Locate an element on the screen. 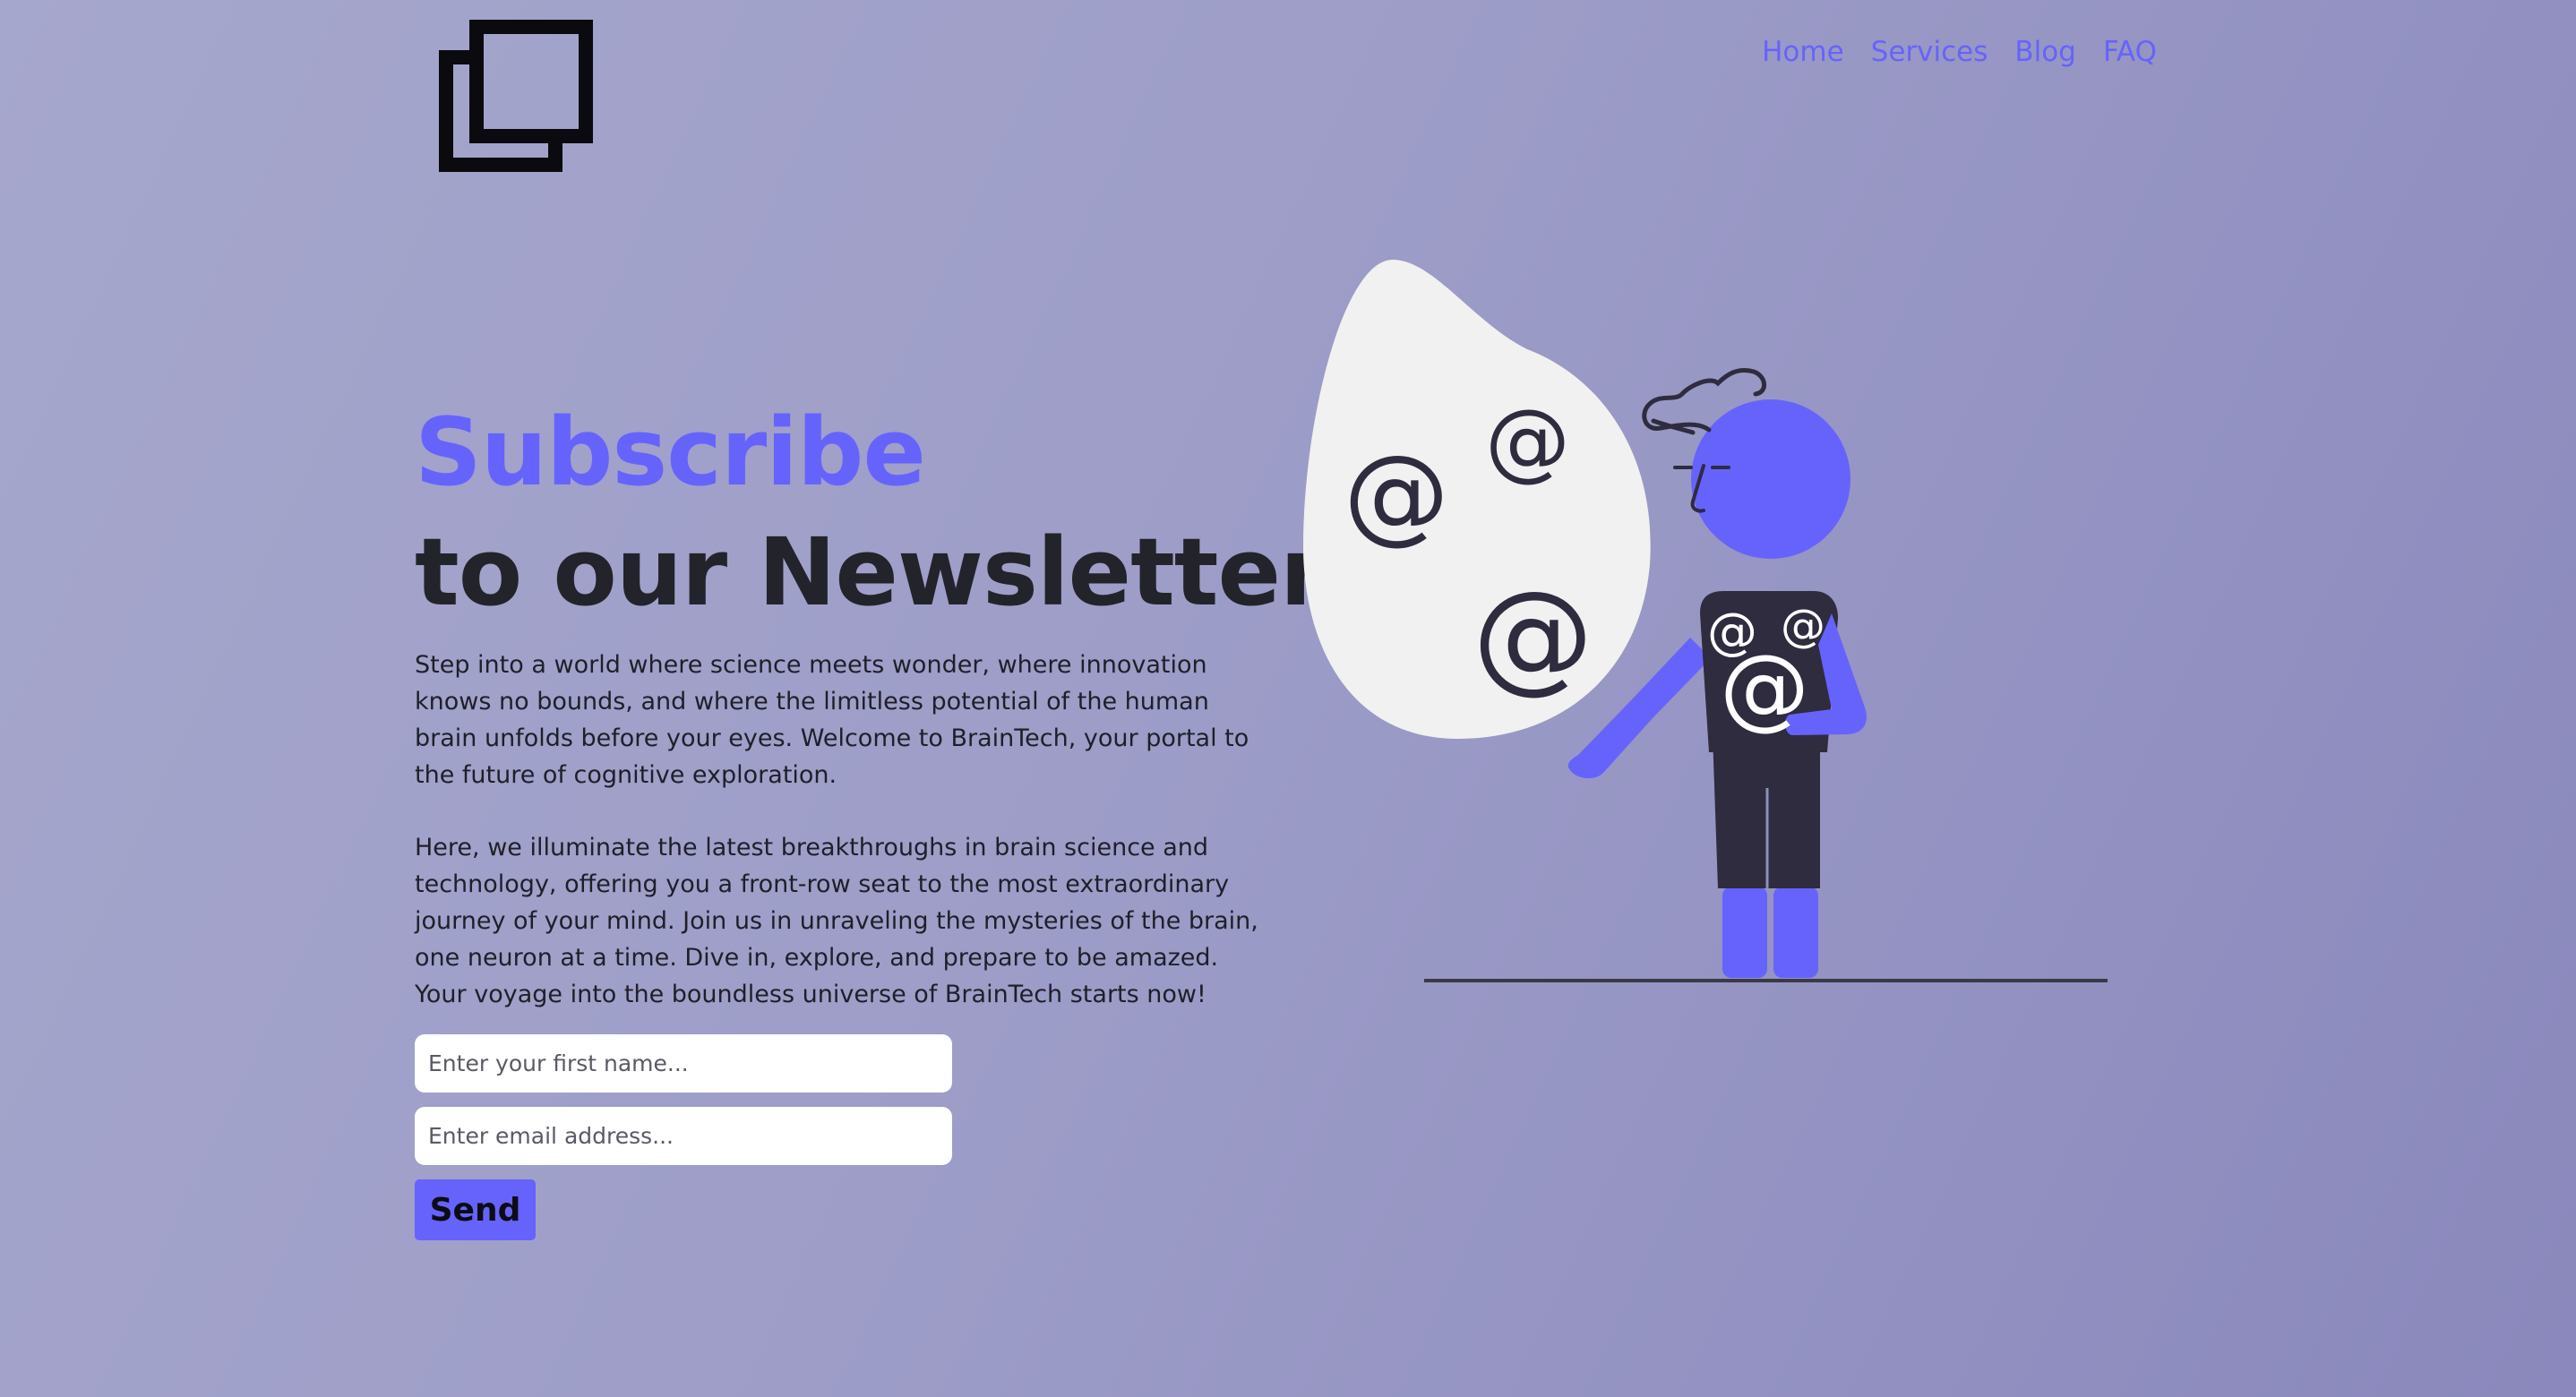 This screenshot has height=1397, width=2576. main-nav: Home Services Blog FAQ is located at coordinates (1959, 52).